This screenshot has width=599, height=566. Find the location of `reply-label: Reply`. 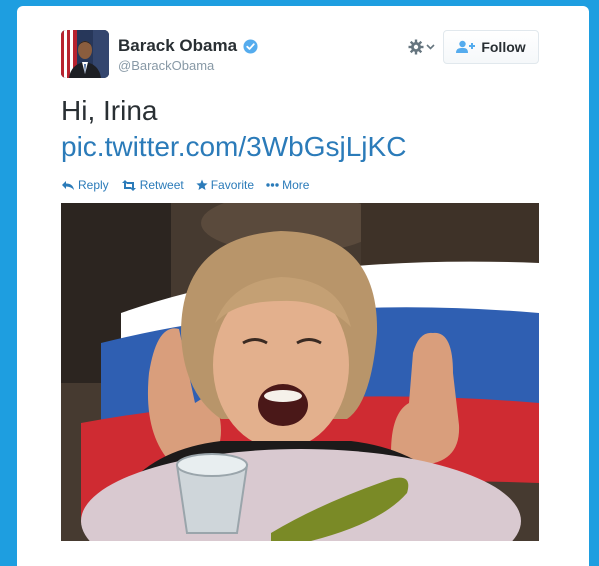

reply-label: Reply is located at coordinates (93, 185).